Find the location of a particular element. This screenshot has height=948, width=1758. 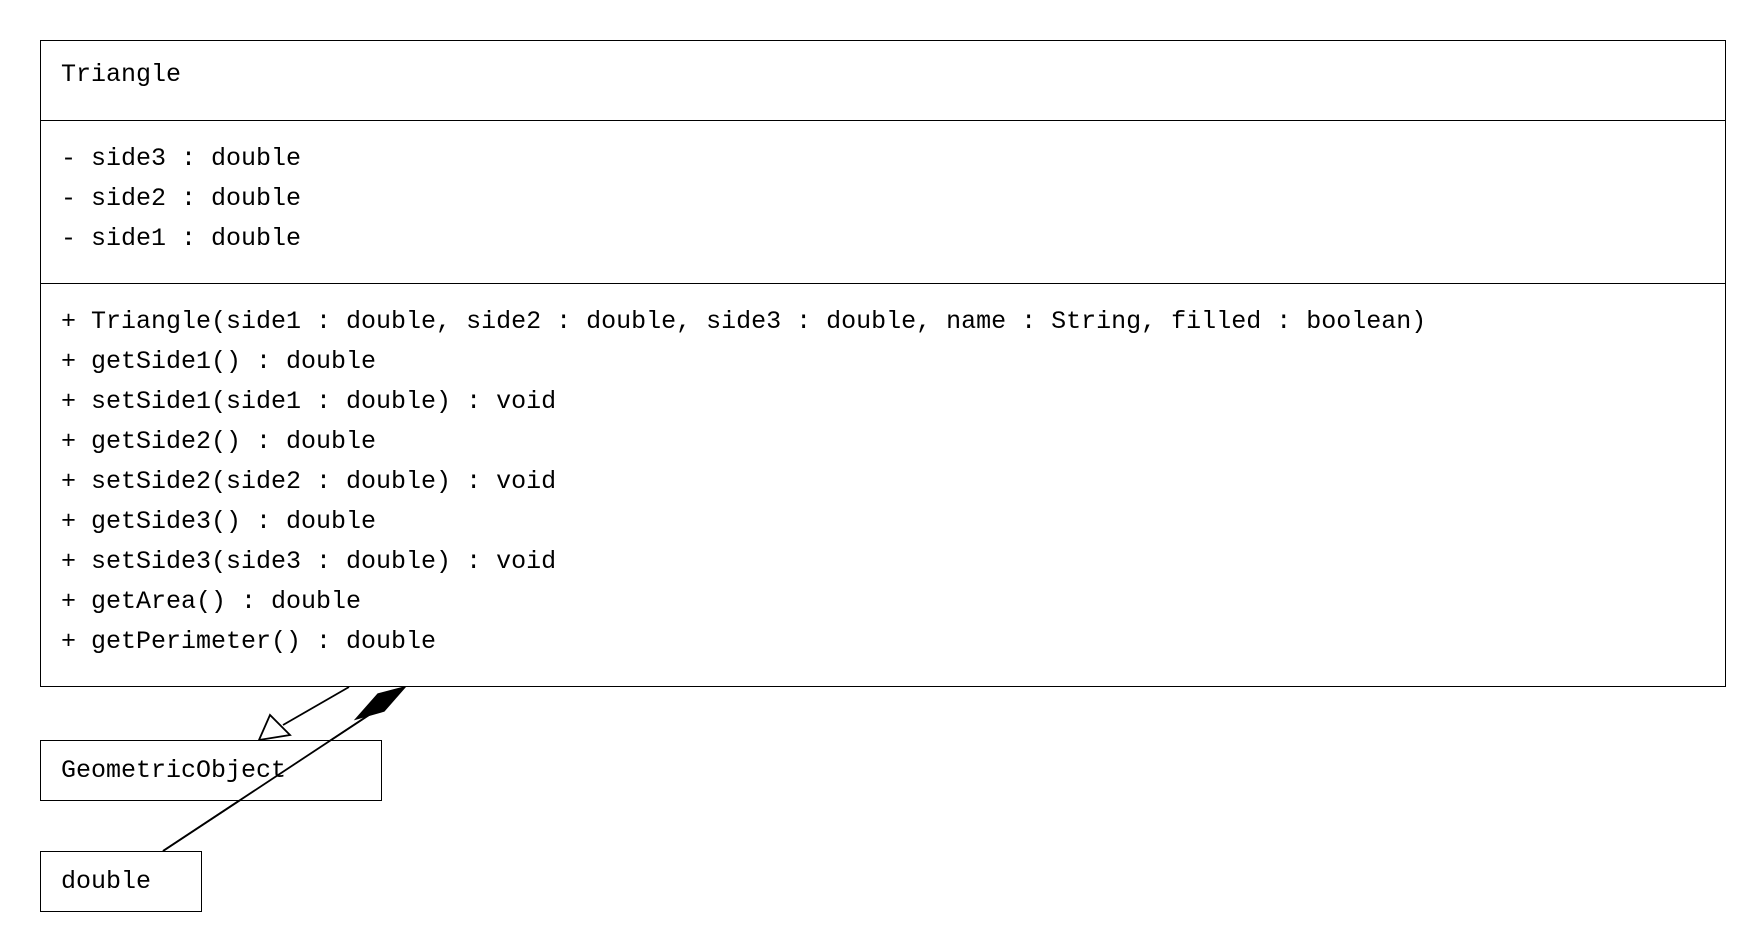

attribute-side1: - side1 : double is located at coordinates (181, 238).